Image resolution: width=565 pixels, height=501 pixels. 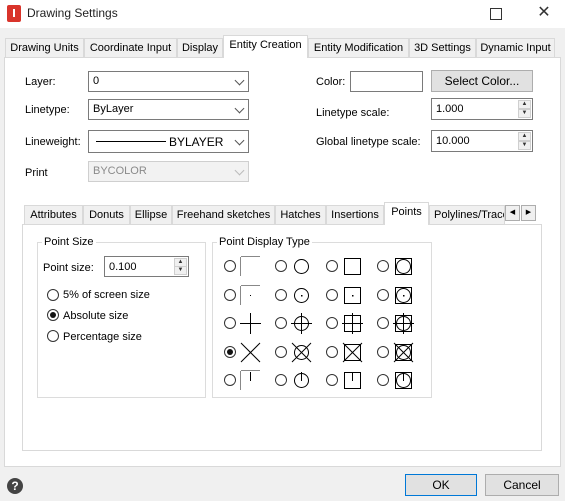 I want to click on point-circle-tick-icon, so click(x=301, y=380).